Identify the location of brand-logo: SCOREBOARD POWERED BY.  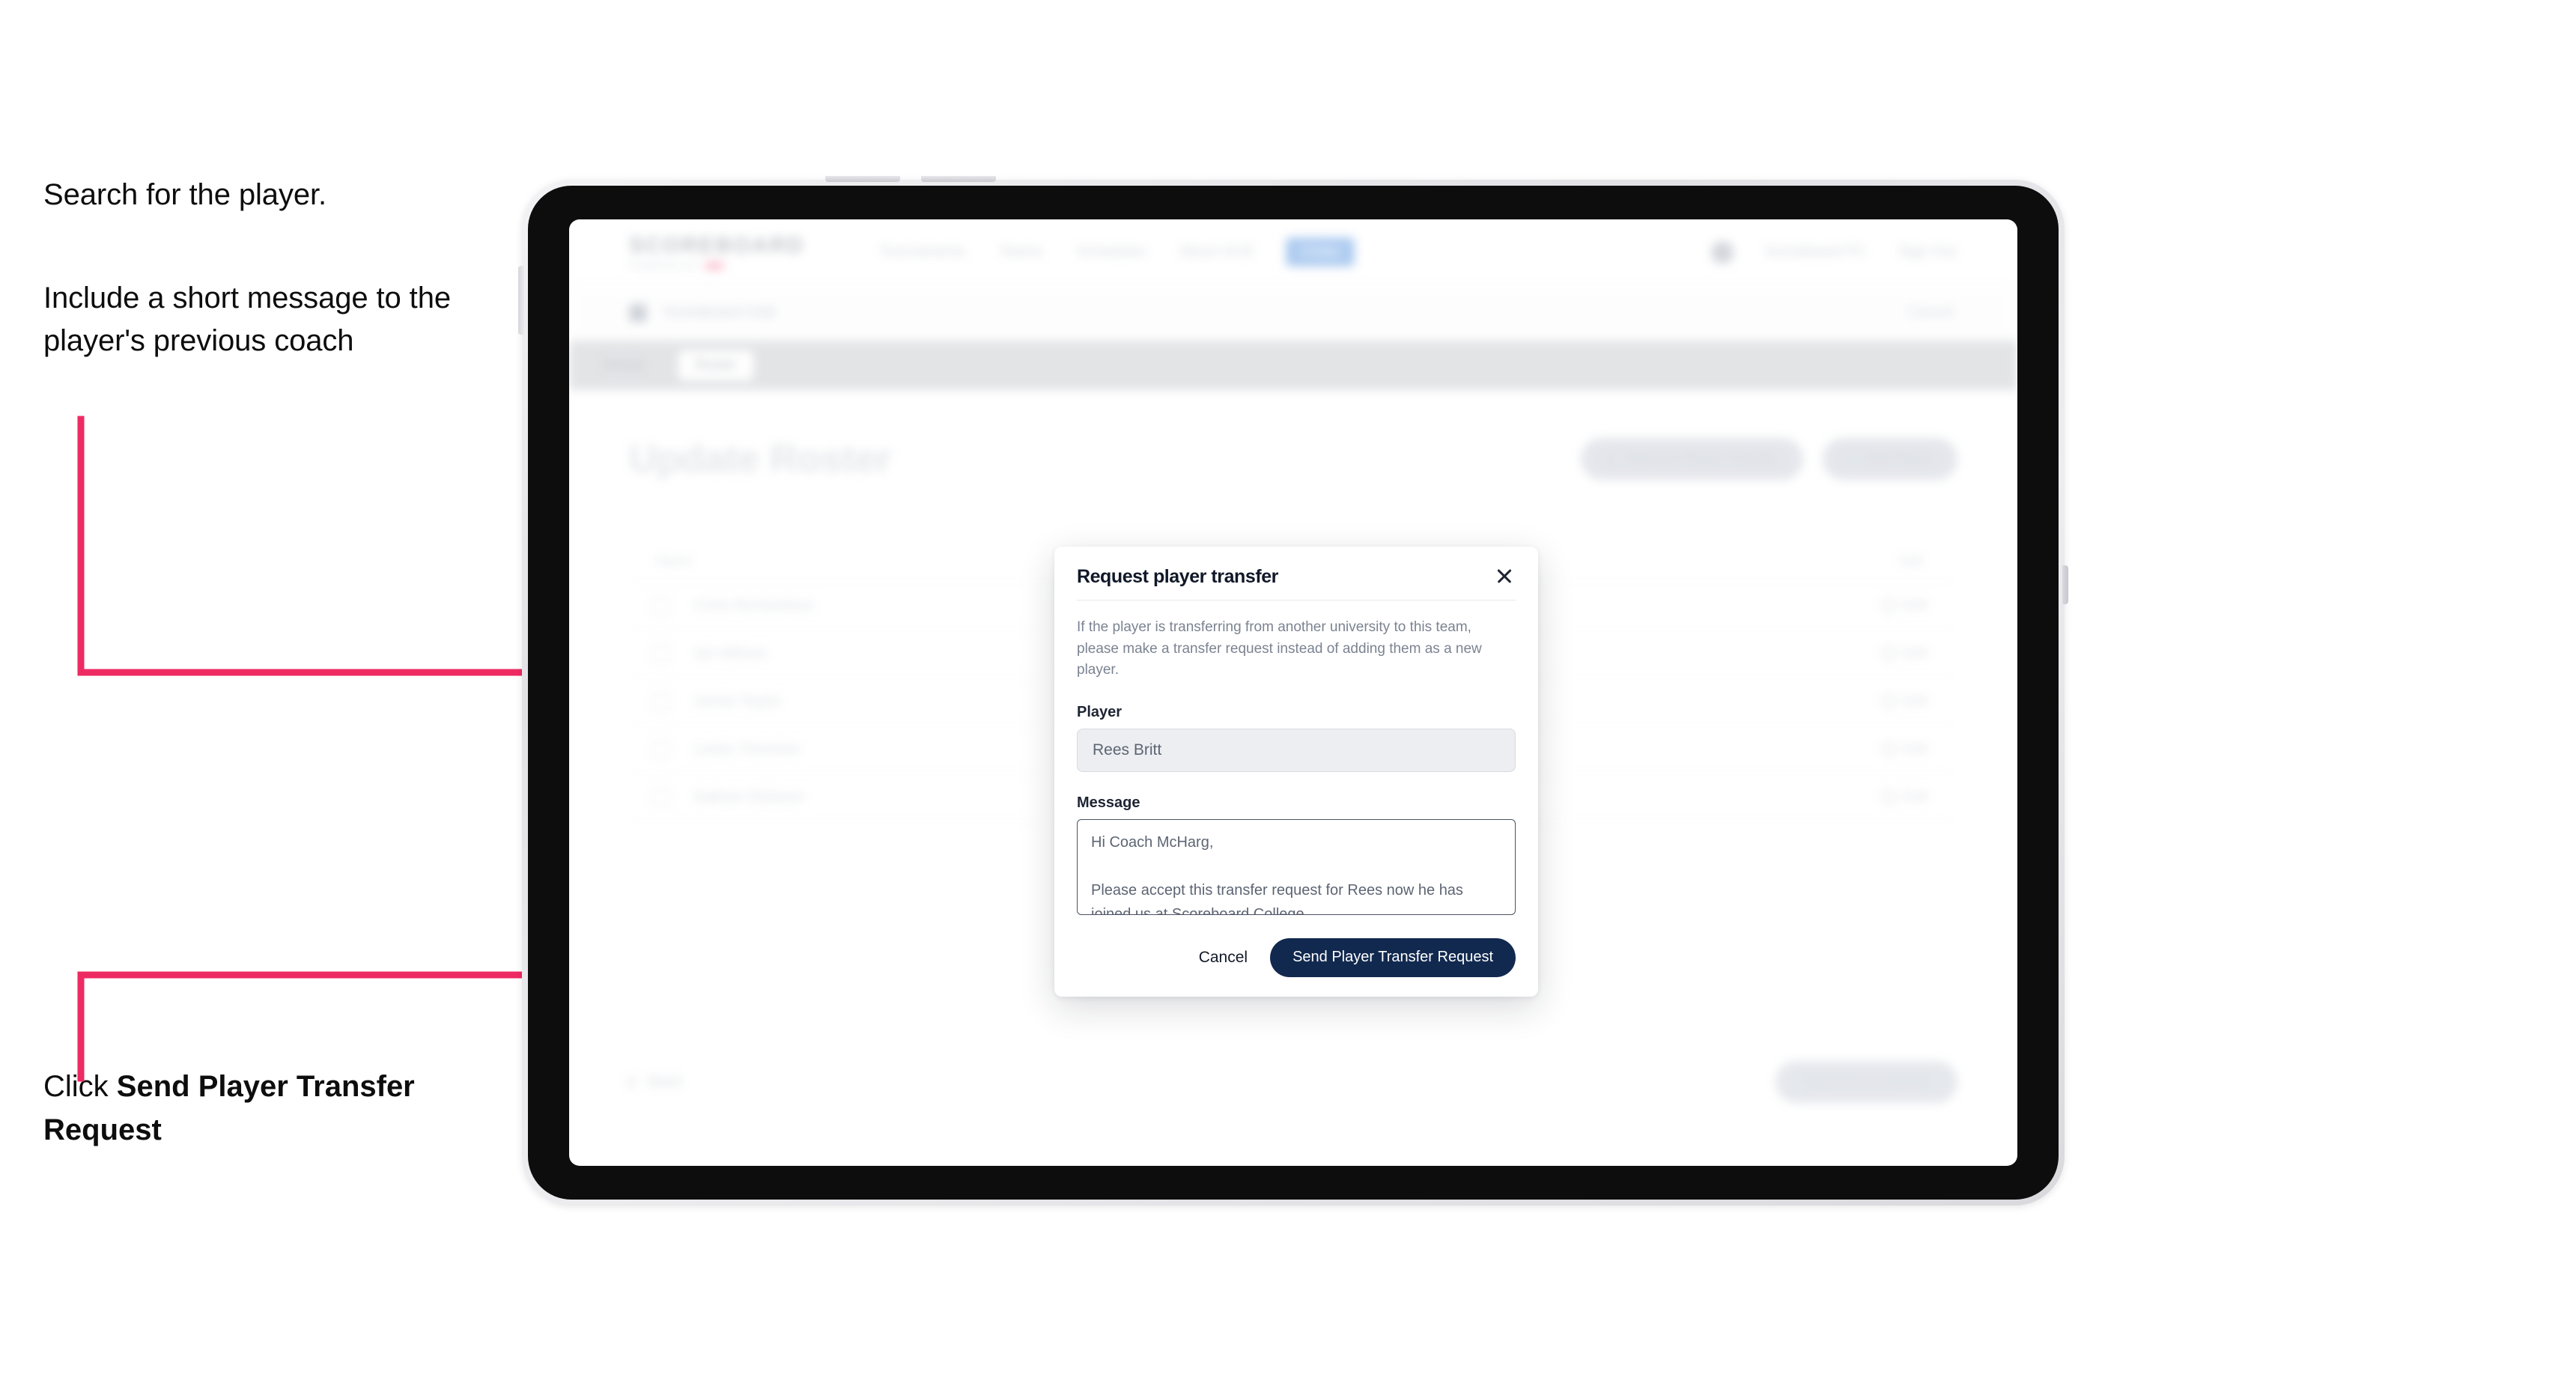
(716, 252).